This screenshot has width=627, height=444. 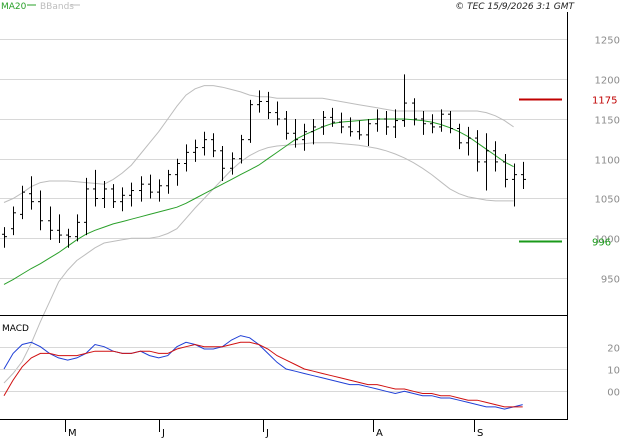 I want to click on price-tick-label: 1250, so click(x=607, y=41).